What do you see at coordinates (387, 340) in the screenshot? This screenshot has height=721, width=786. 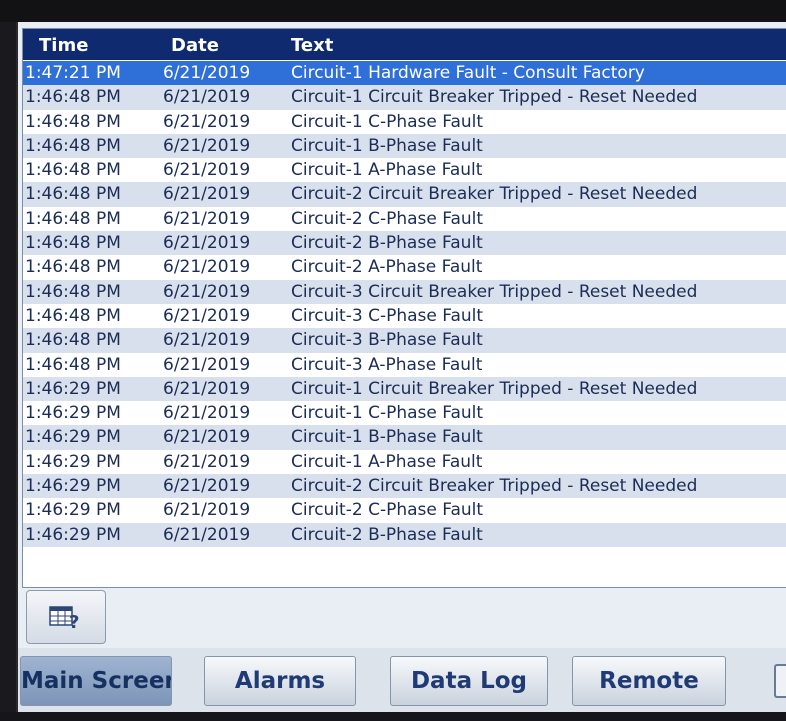 I see `row-text: Circuit-3 B-Phase Fault` at bounding box center [387, 340].